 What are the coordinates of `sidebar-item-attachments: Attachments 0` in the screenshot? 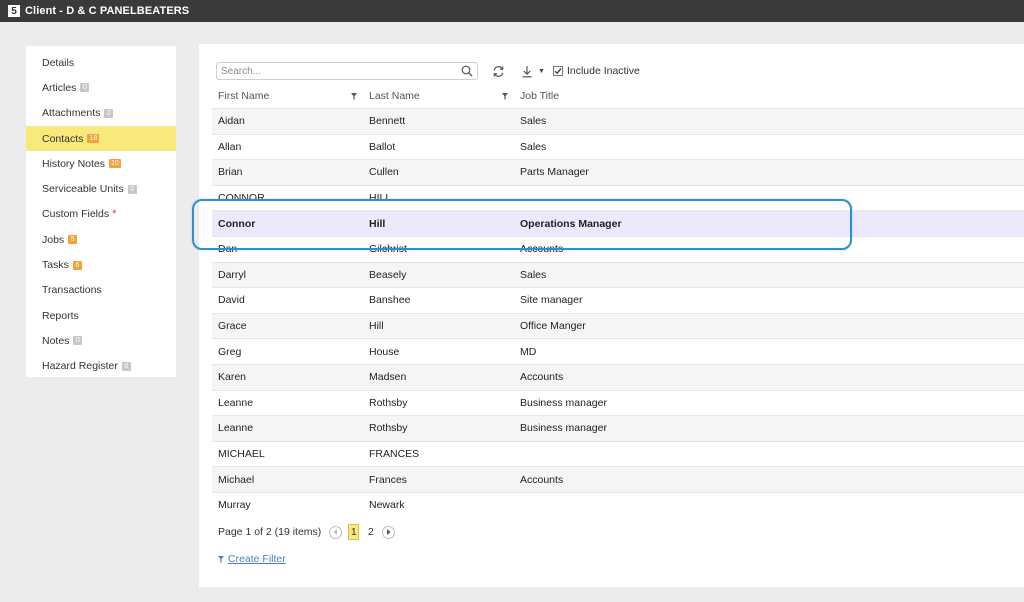 It's located at (101, 113).